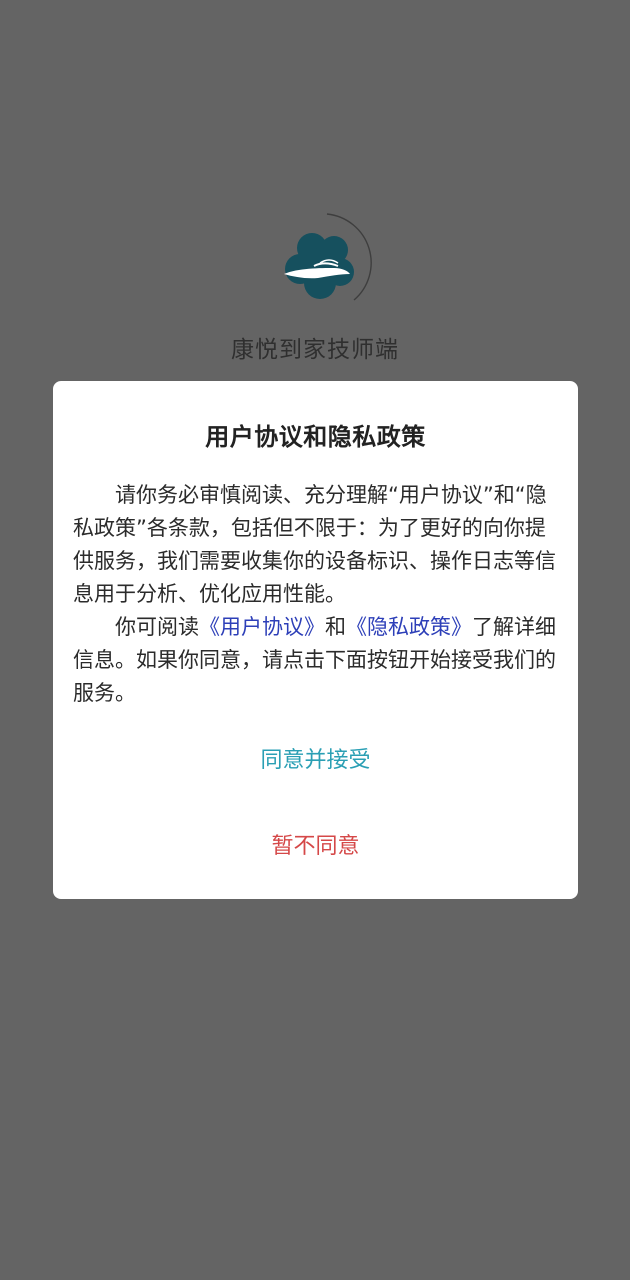  Describe the element at coordinates (315, 437) in the screenshot. I see `dialog-title: 用户协议和隐私政策` at that location.